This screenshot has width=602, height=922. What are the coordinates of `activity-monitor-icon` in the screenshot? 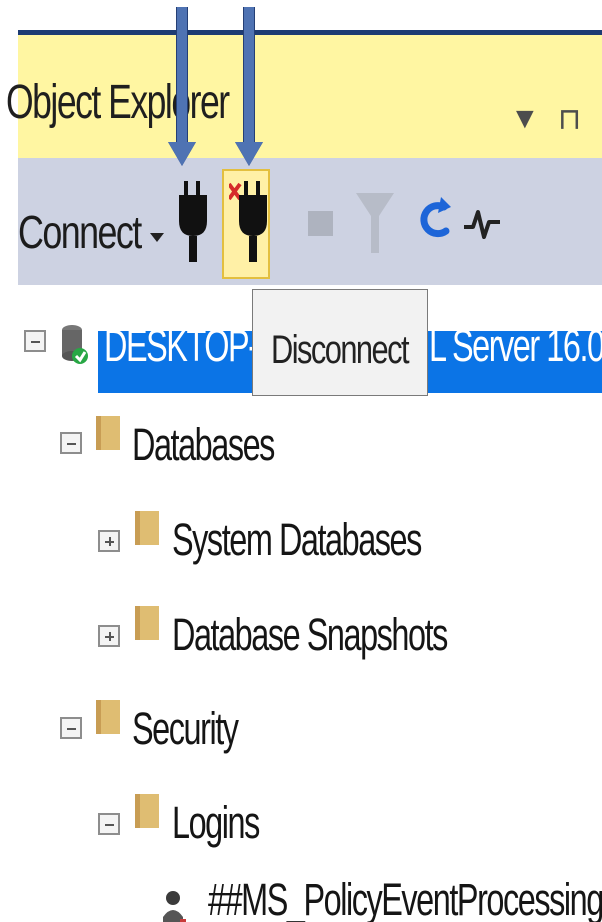 It's located at (482, 222).